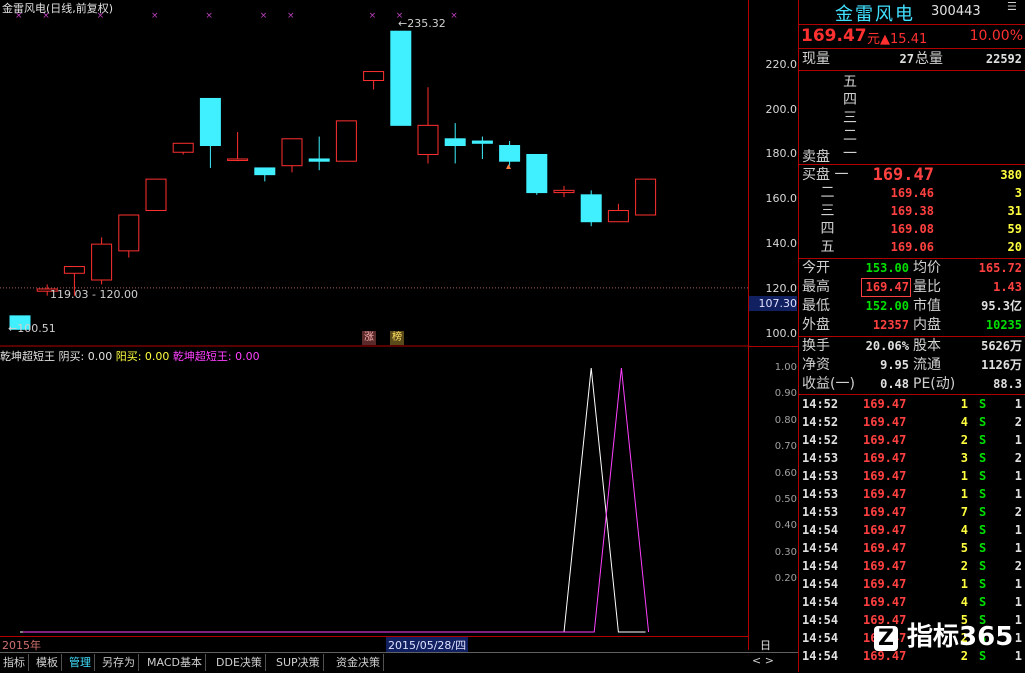 This screenshot has height=673, width=1025. What do you see at coordinates (1007, 384) in the screenshot?
I see `stat-value: 88.3` at bounding box center [1007, 384].